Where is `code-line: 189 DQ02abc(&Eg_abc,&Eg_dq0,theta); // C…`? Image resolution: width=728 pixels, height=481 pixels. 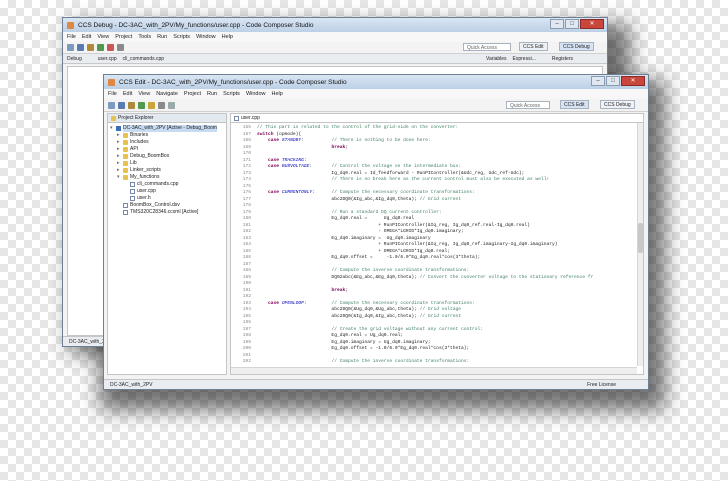 code-line: 189 DQ02abc(&Eg_abc,&Eg_dq0,theta); // C… is located at coordinates (437, 278).